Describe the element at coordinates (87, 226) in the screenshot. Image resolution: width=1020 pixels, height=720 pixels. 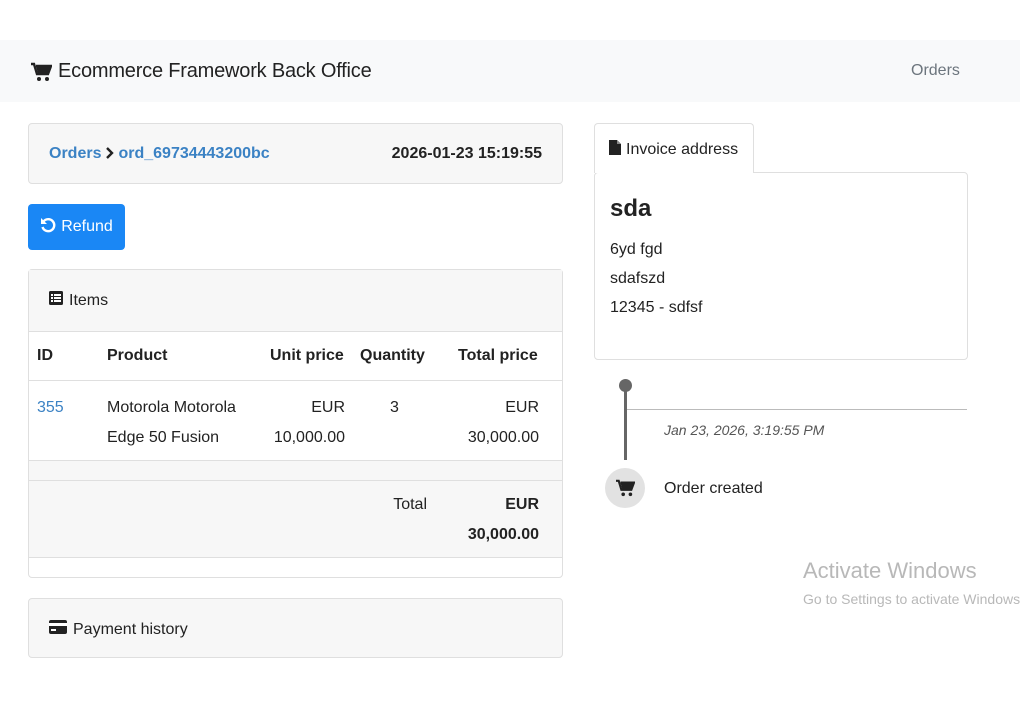
I see `refund-label: Refund` at that location.